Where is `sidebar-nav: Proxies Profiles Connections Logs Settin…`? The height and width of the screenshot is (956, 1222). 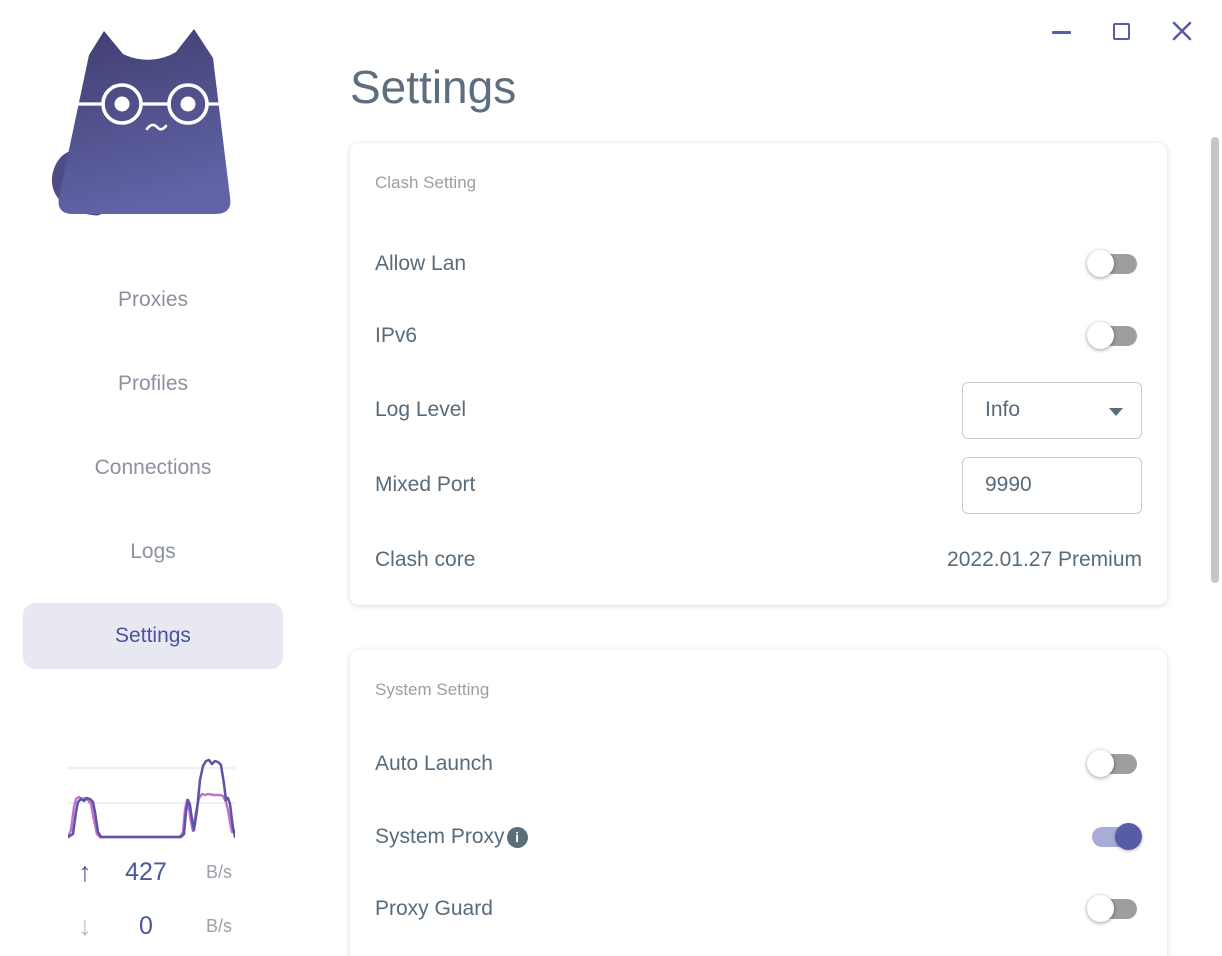 sidebar-nav: Proxies Profiles Connections Logs Settin… is located at coordinates (153, 477).